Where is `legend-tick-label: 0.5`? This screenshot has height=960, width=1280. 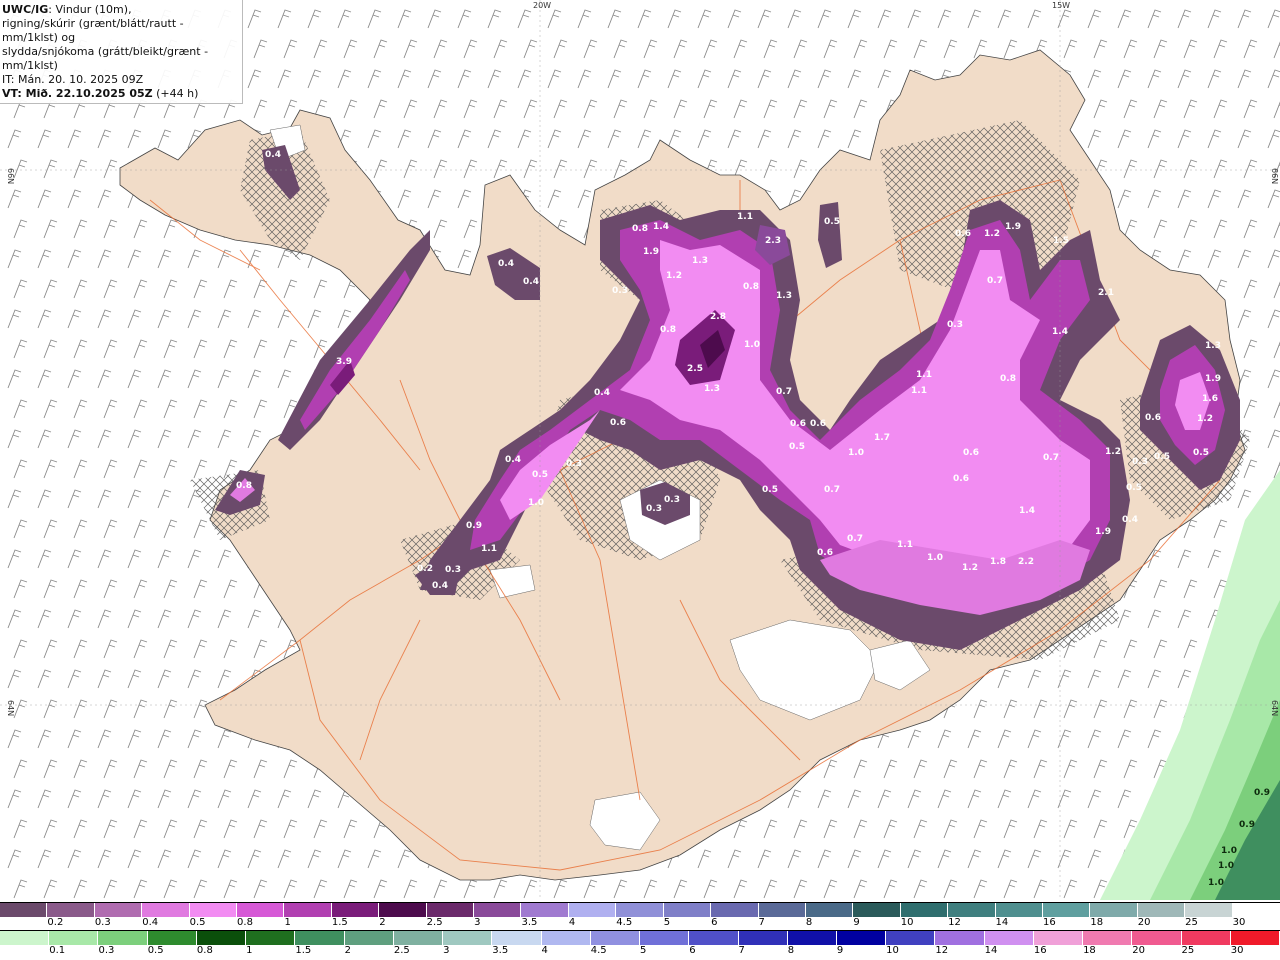 legend-tick-label: 0.5 is located at coordinates (197, 922).